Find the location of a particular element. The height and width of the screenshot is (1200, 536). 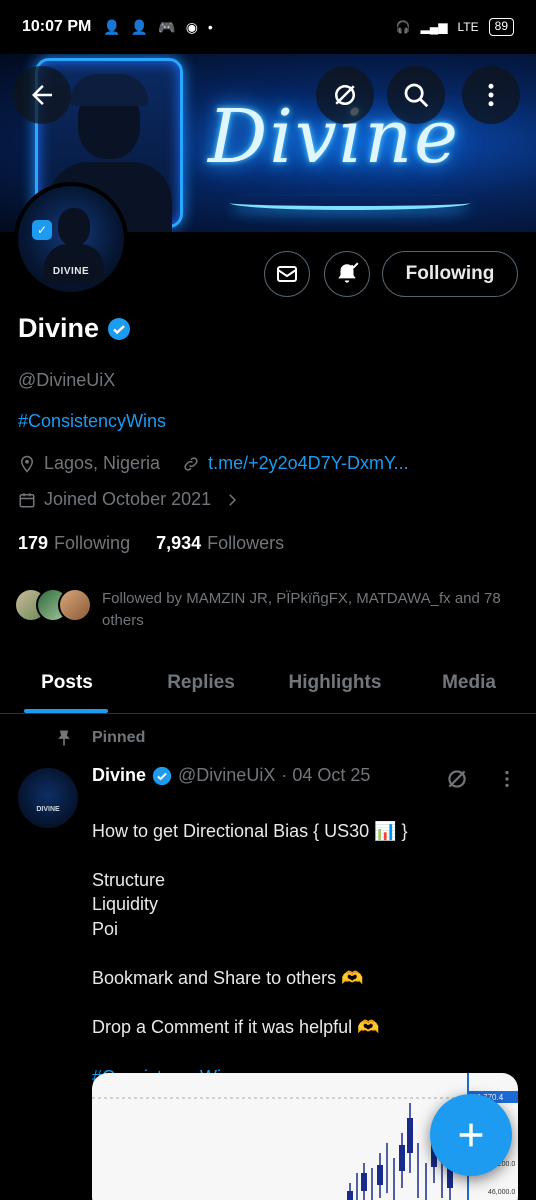

avatar-silhouette is located at coordinates (74, 264).